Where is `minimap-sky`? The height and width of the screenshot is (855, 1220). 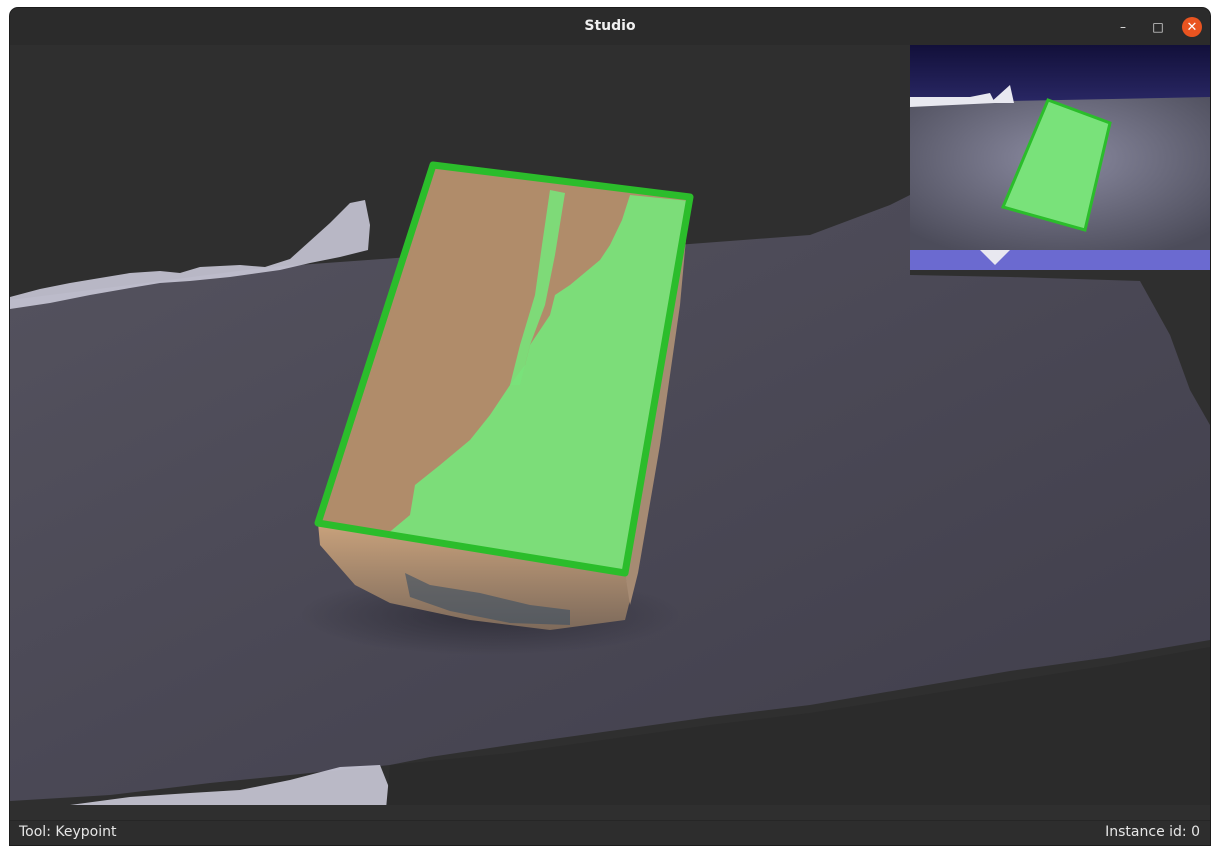 minimap-sky is located at coordinates (1060, 75).